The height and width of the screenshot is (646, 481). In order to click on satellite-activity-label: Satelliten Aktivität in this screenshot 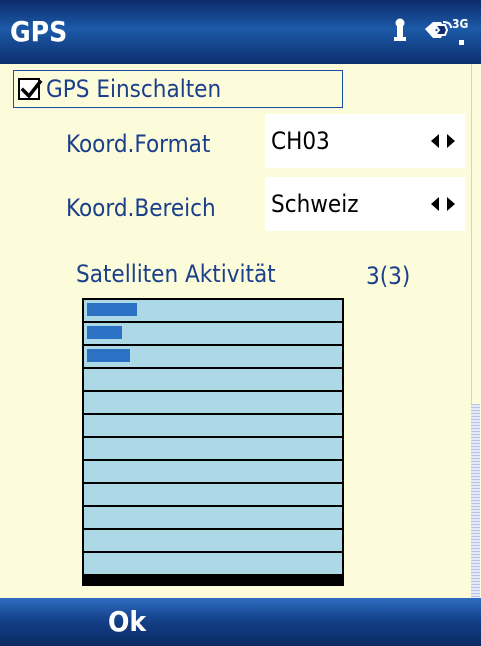, I will do `click(176, 274)`.